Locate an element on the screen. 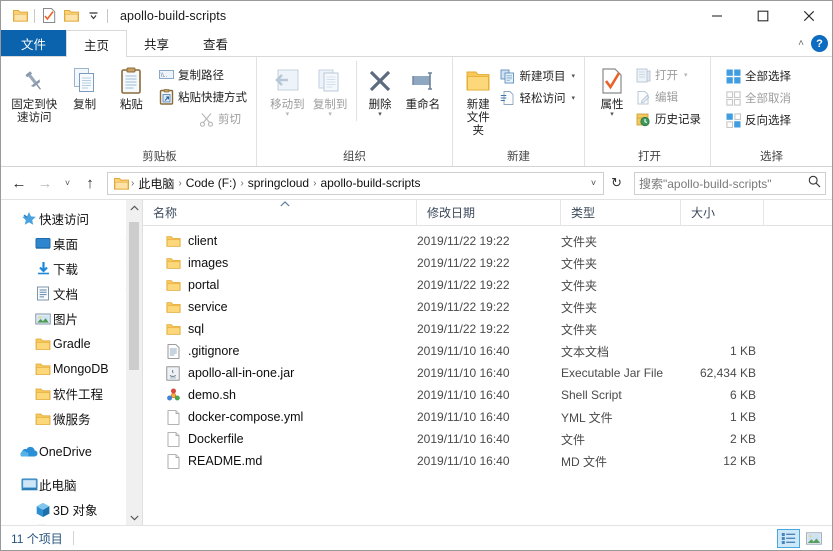  file-date: 2019/11/10 16:40 is located at coordinates (463, 395).